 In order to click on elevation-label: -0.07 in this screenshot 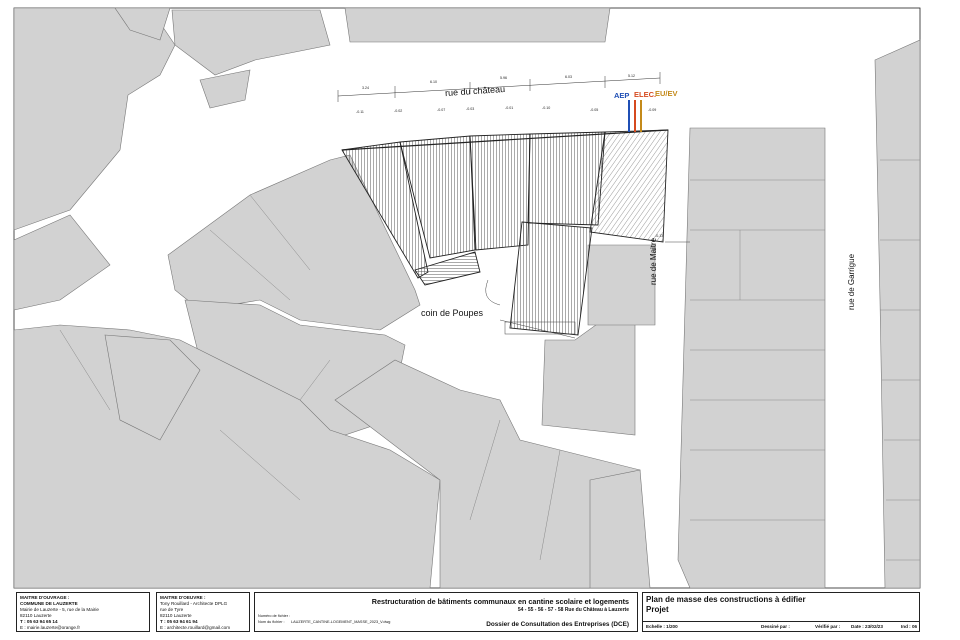, I will do `click(441, 110)`.